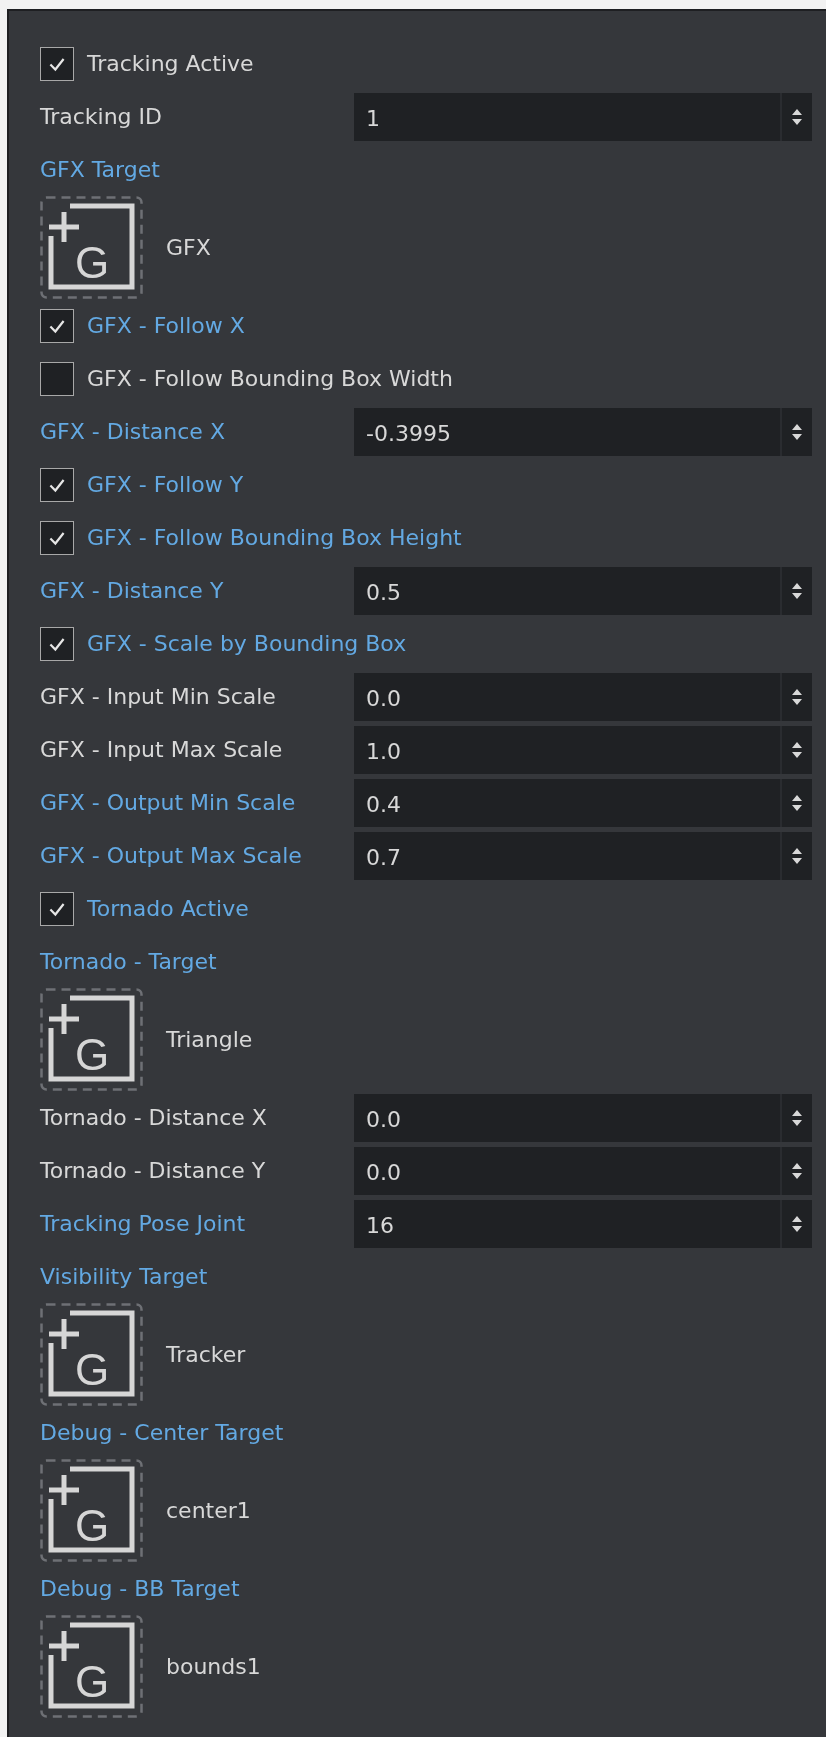  What do you see at coordinates (128, 961) in the screenshot?
I see `target-label: Tornado - Target` at bounding box center [128, 961].